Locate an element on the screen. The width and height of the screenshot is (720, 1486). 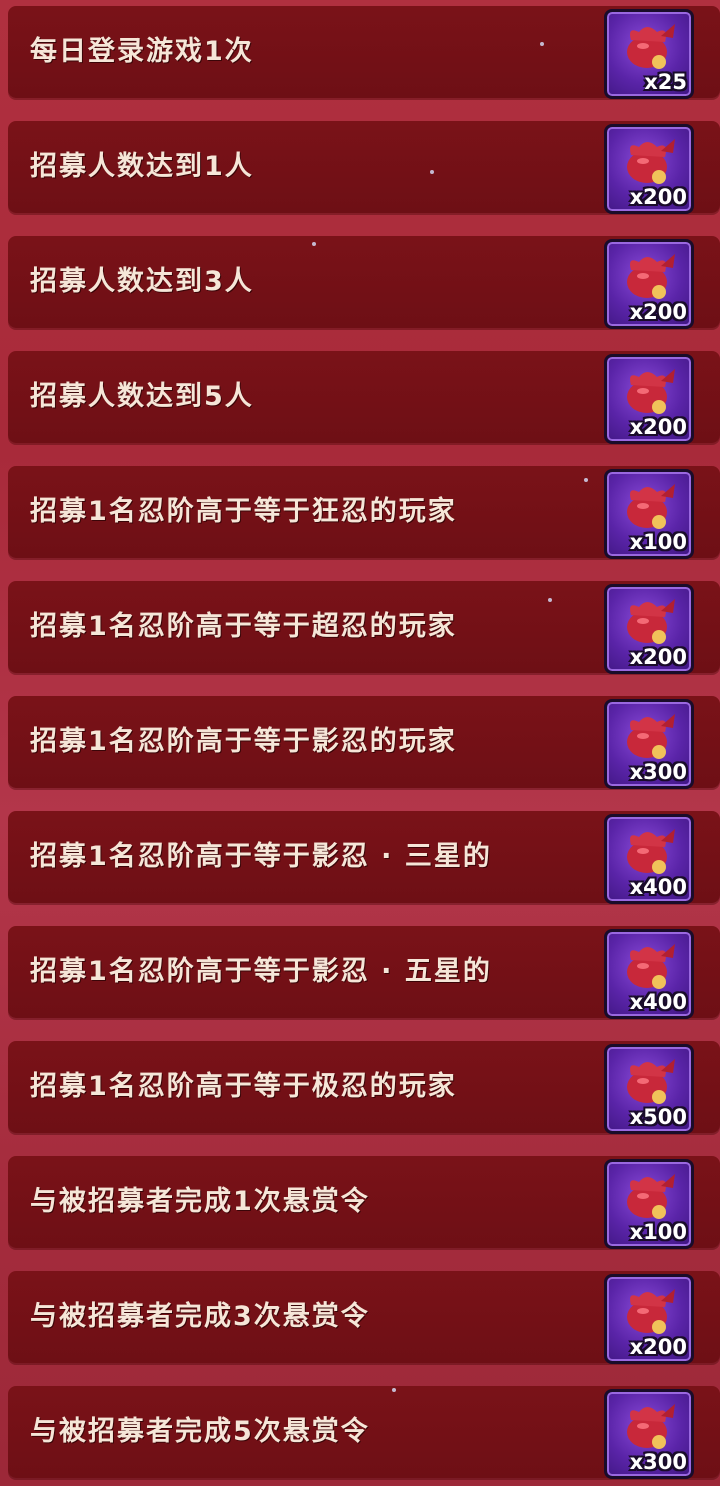
task-row: 与被招募者完成1次悬赏令 x100 is located at coordinates (364, 1202).